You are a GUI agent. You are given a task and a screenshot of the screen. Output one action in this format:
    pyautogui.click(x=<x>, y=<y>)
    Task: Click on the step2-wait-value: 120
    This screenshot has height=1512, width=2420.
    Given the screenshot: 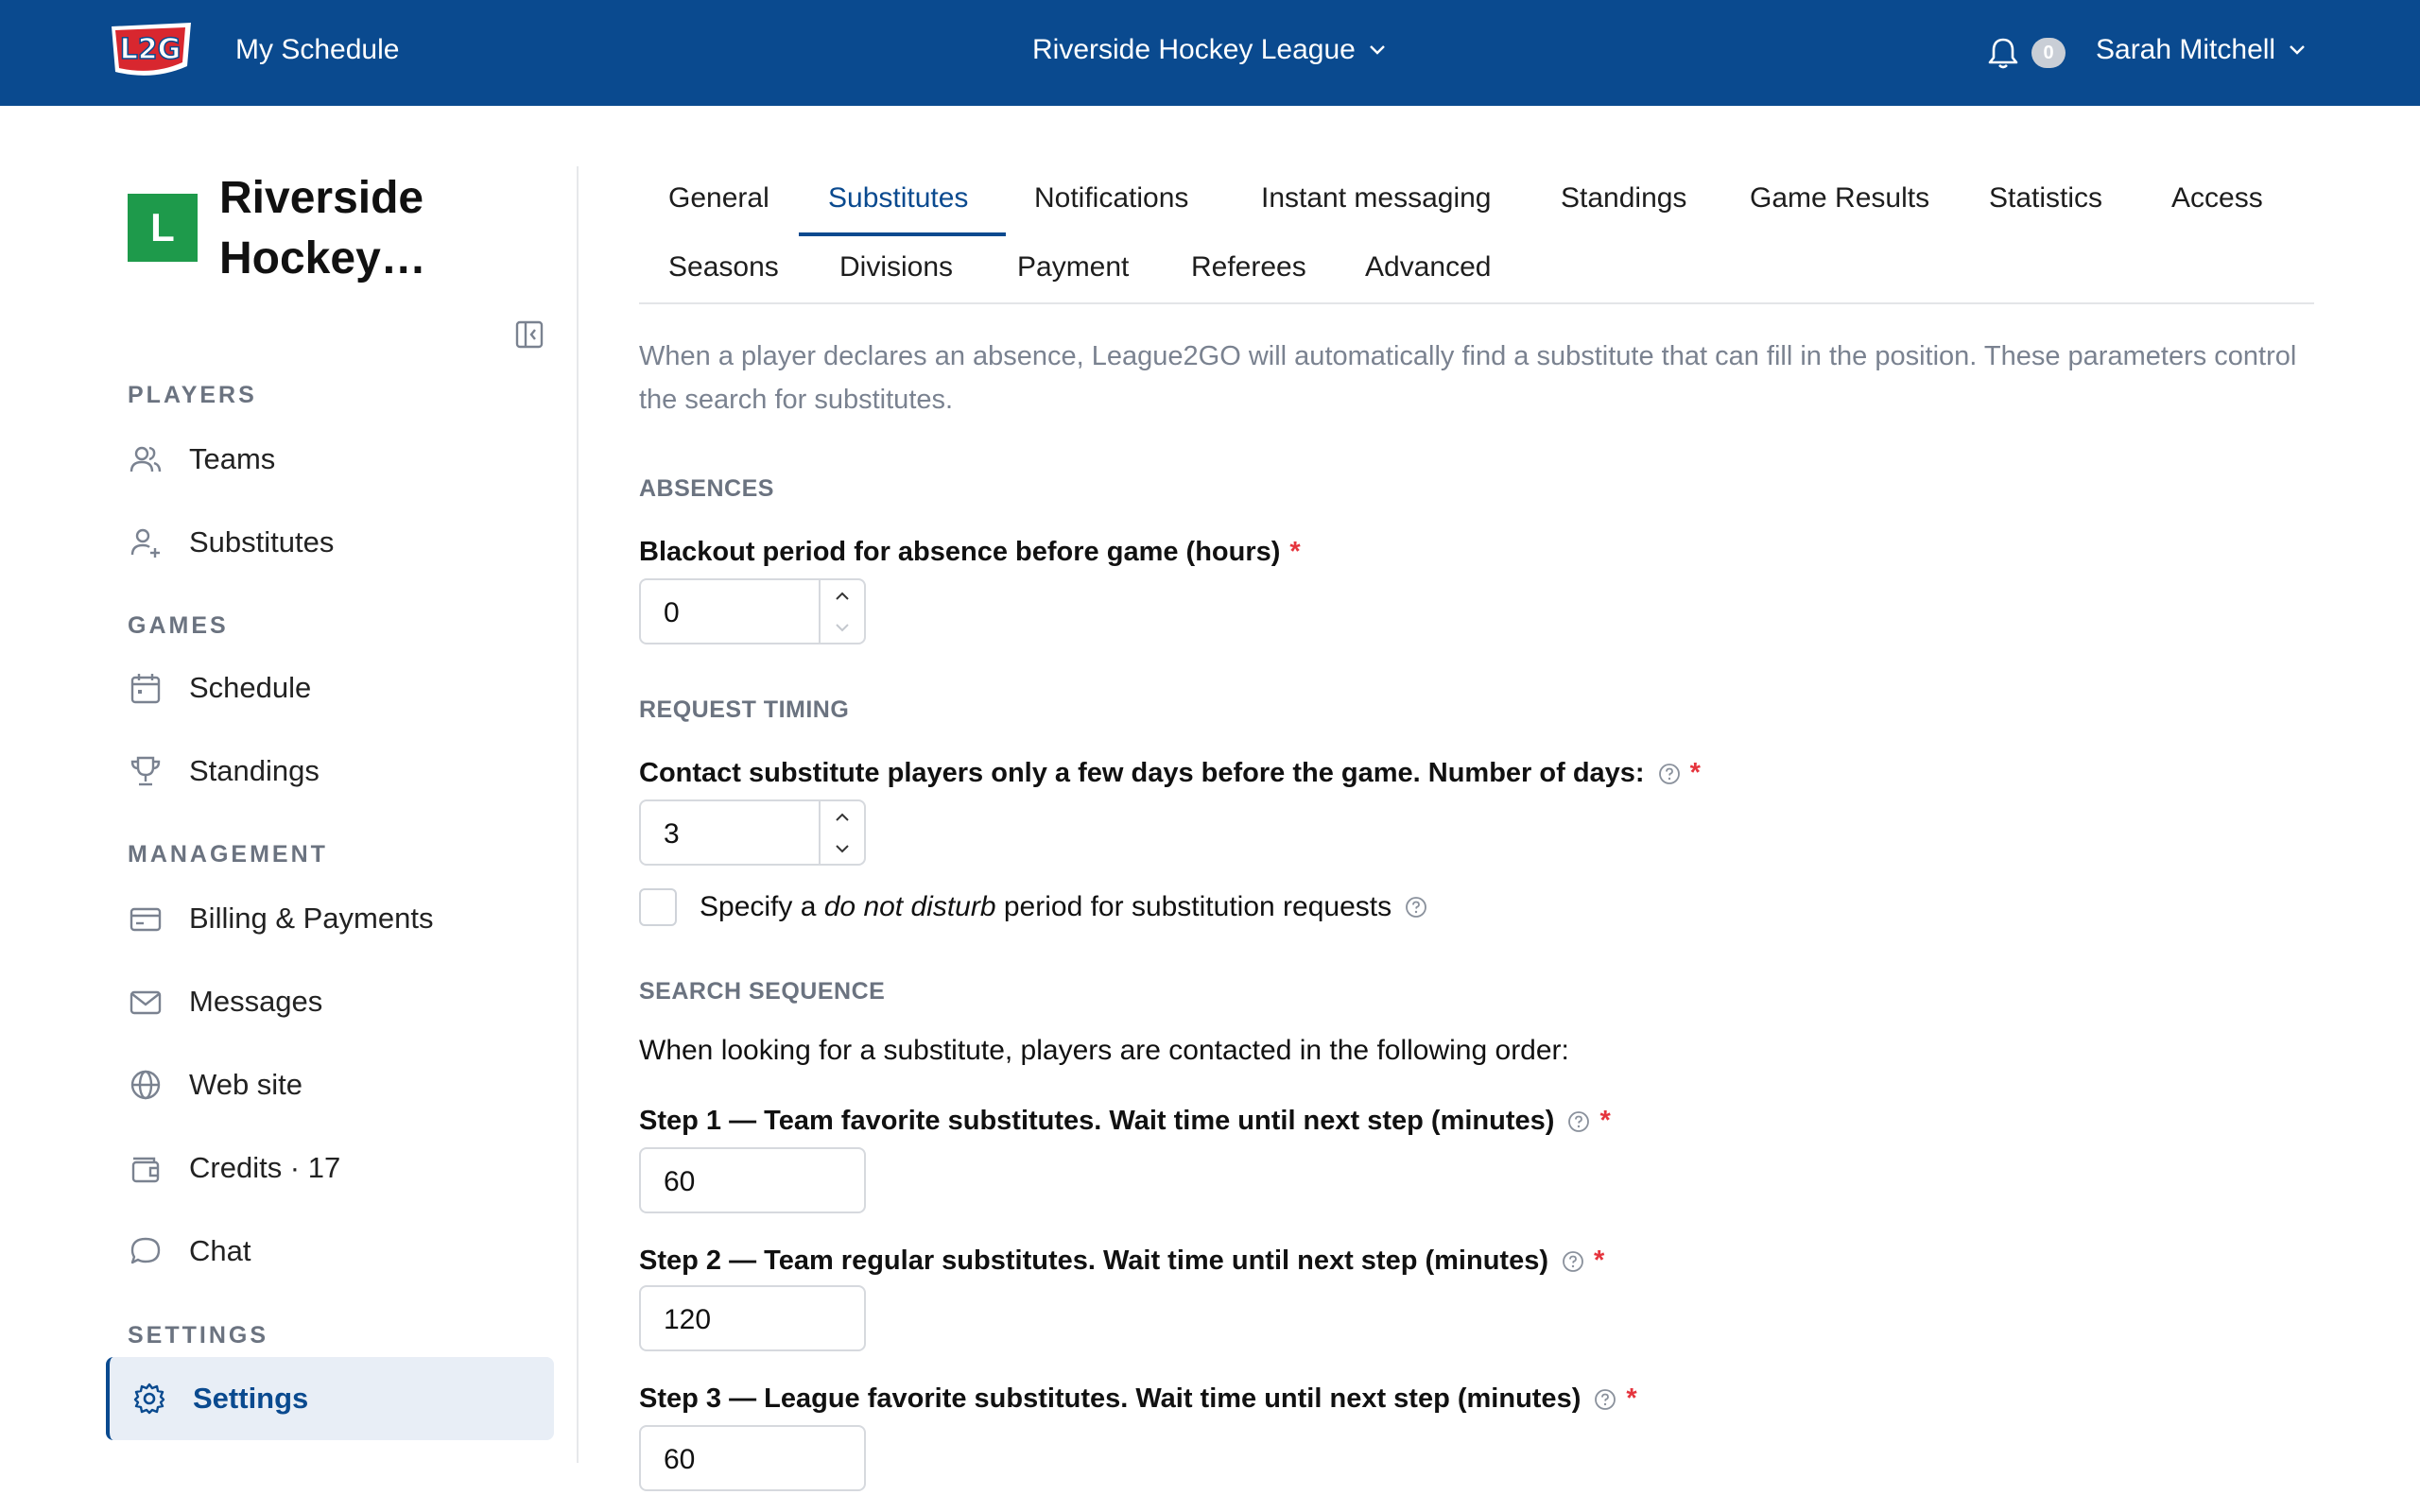 What is the action you would take?
    pyautogui.click(x=688, y=1319)
    